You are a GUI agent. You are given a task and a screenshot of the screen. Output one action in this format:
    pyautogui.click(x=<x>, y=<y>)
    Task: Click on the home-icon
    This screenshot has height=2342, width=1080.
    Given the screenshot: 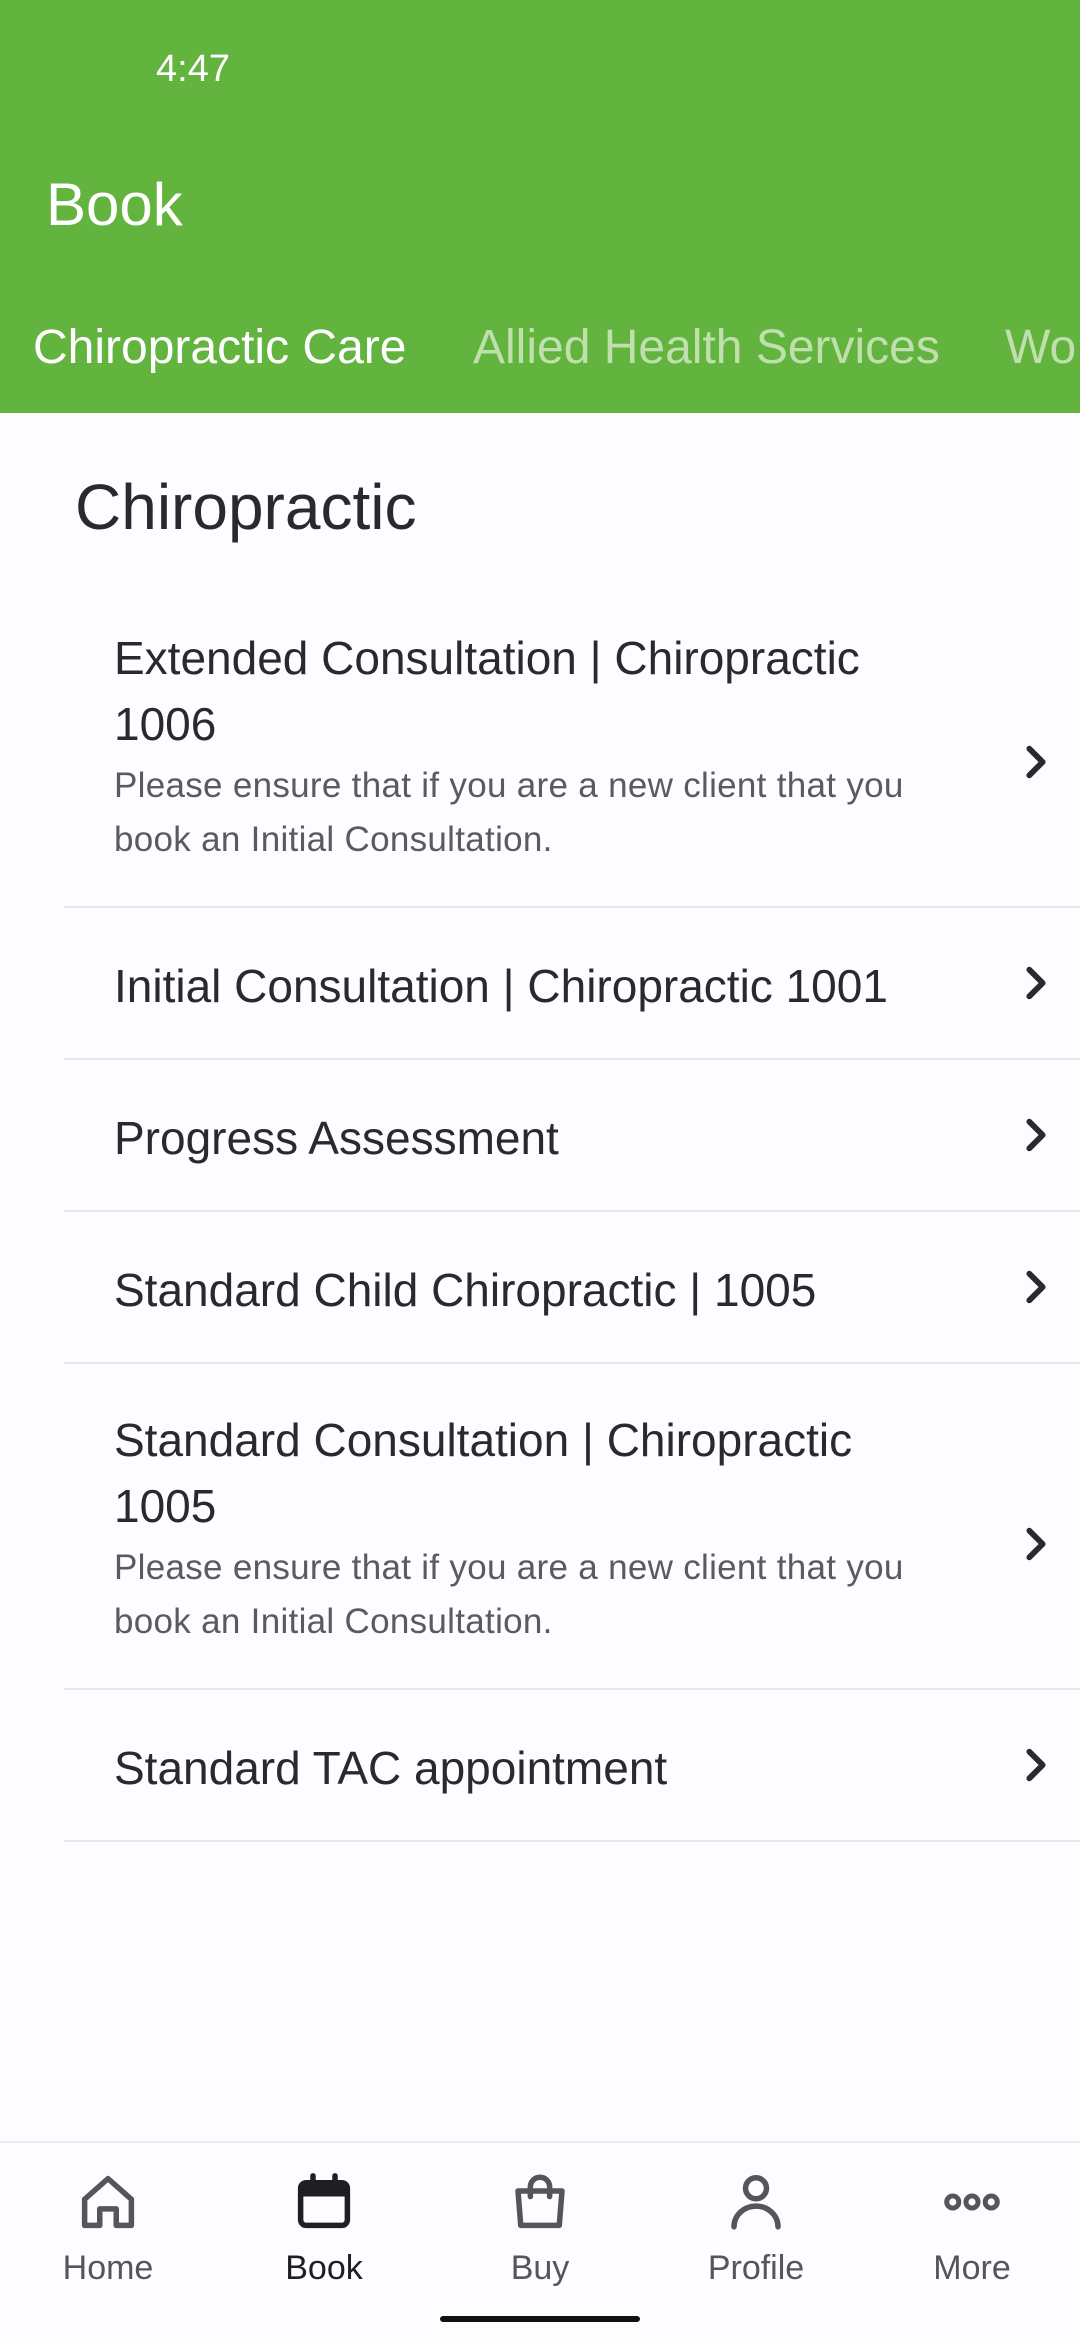 What is the action you would take?
    pyautogui.click(x=108, y=2202)
    